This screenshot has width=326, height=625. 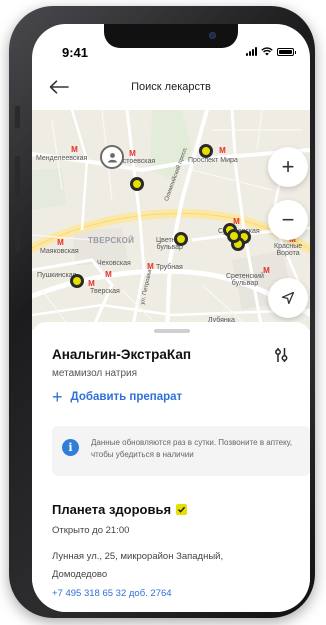 I want to click on pharmacy-hours: Открыто до 21:00, so click(x=91, y=530).